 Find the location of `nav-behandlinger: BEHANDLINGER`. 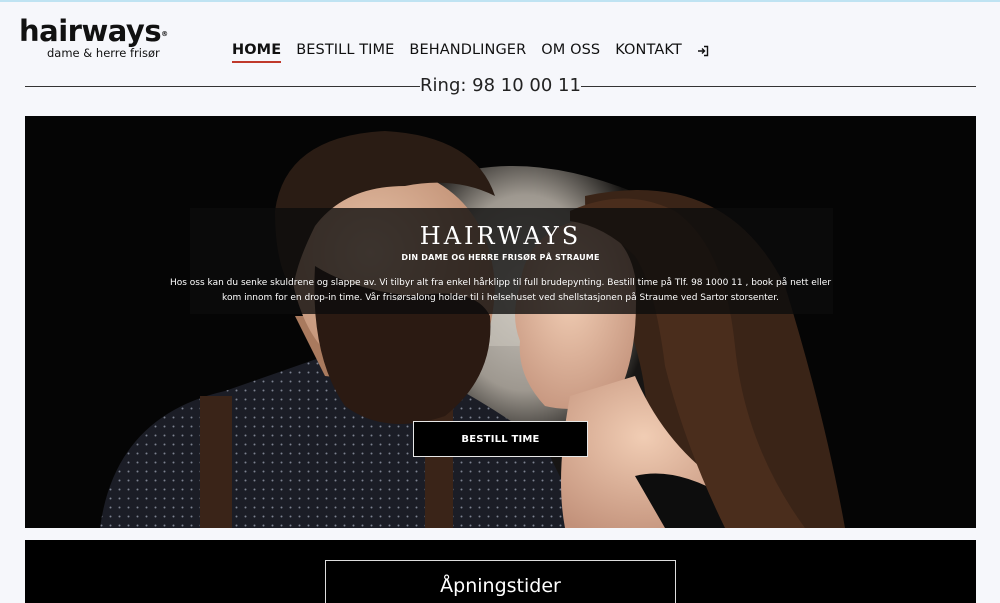

nav-behandlinger: BEHANDLINGER is located at coordinates (467, 50).